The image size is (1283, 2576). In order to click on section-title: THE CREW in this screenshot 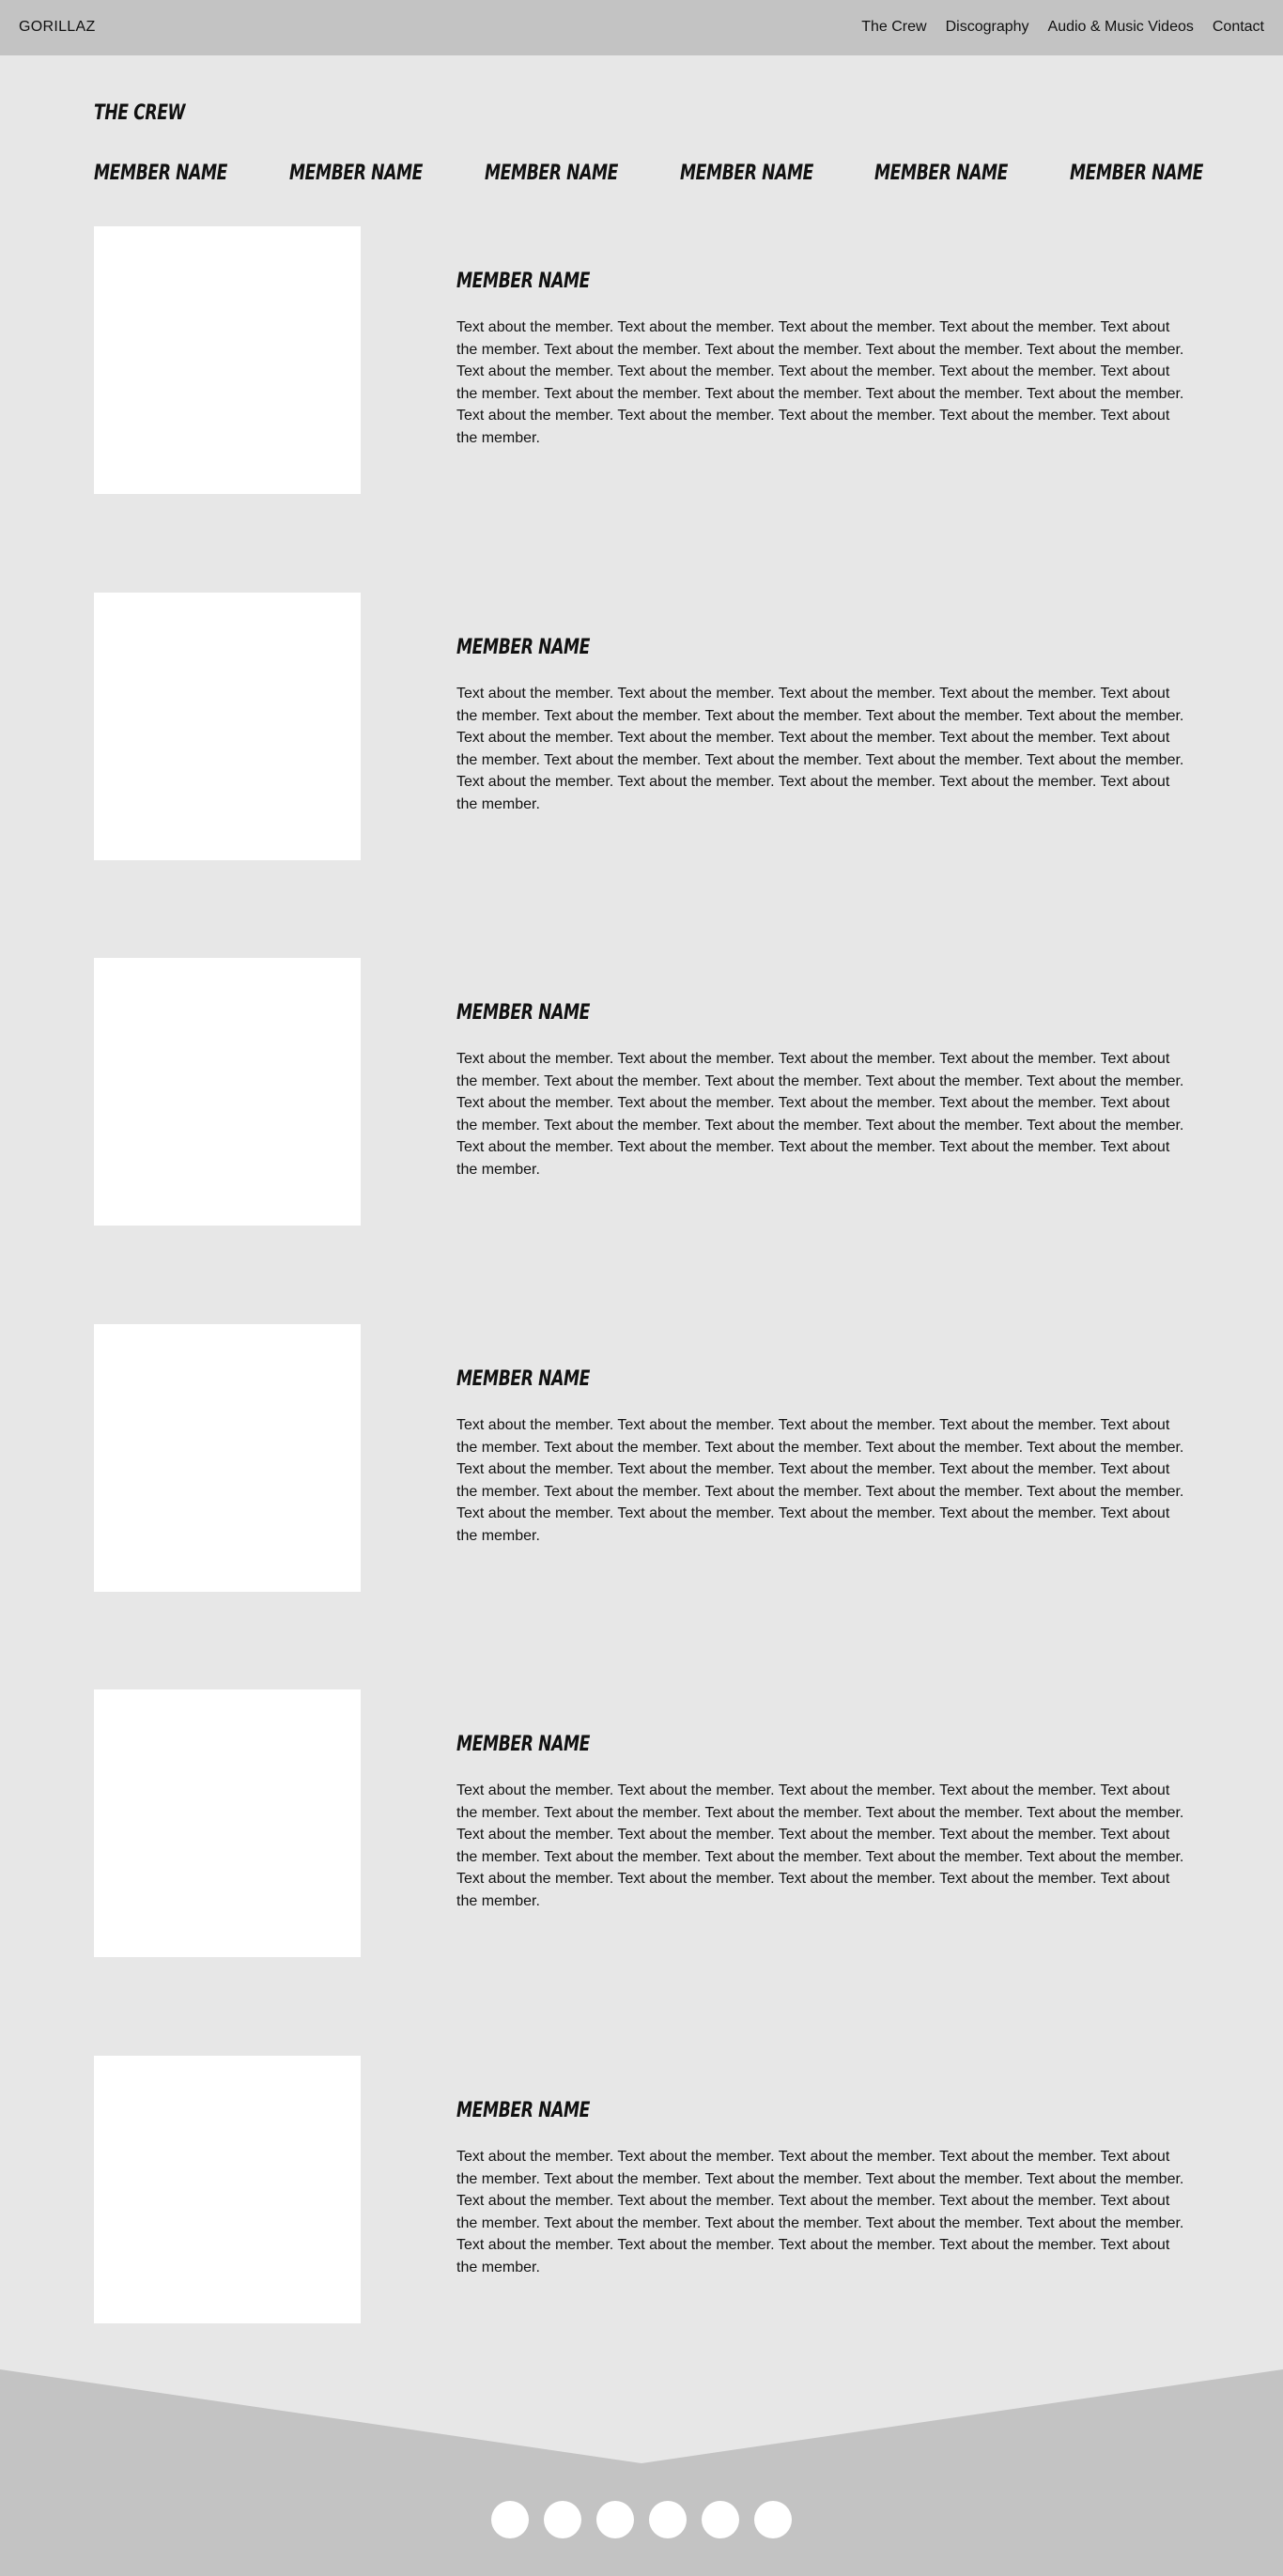, I will do `click(140, 113)`.